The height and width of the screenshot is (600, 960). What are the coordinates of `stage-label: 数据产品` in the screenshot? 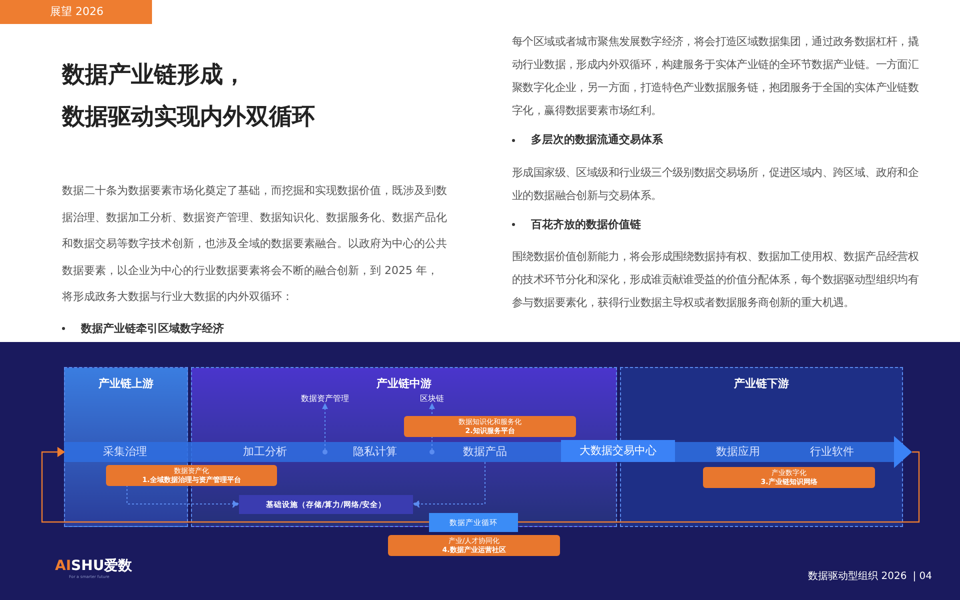 It's located at (485, 452).